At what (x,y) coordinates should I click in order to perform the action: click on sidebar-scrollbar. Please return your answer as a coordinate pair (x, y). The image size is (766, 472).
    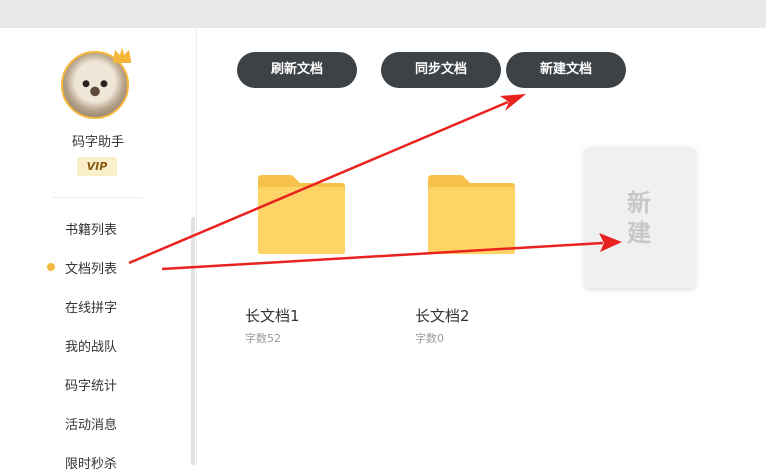
    Looking at the image, I should click on (193, 341).